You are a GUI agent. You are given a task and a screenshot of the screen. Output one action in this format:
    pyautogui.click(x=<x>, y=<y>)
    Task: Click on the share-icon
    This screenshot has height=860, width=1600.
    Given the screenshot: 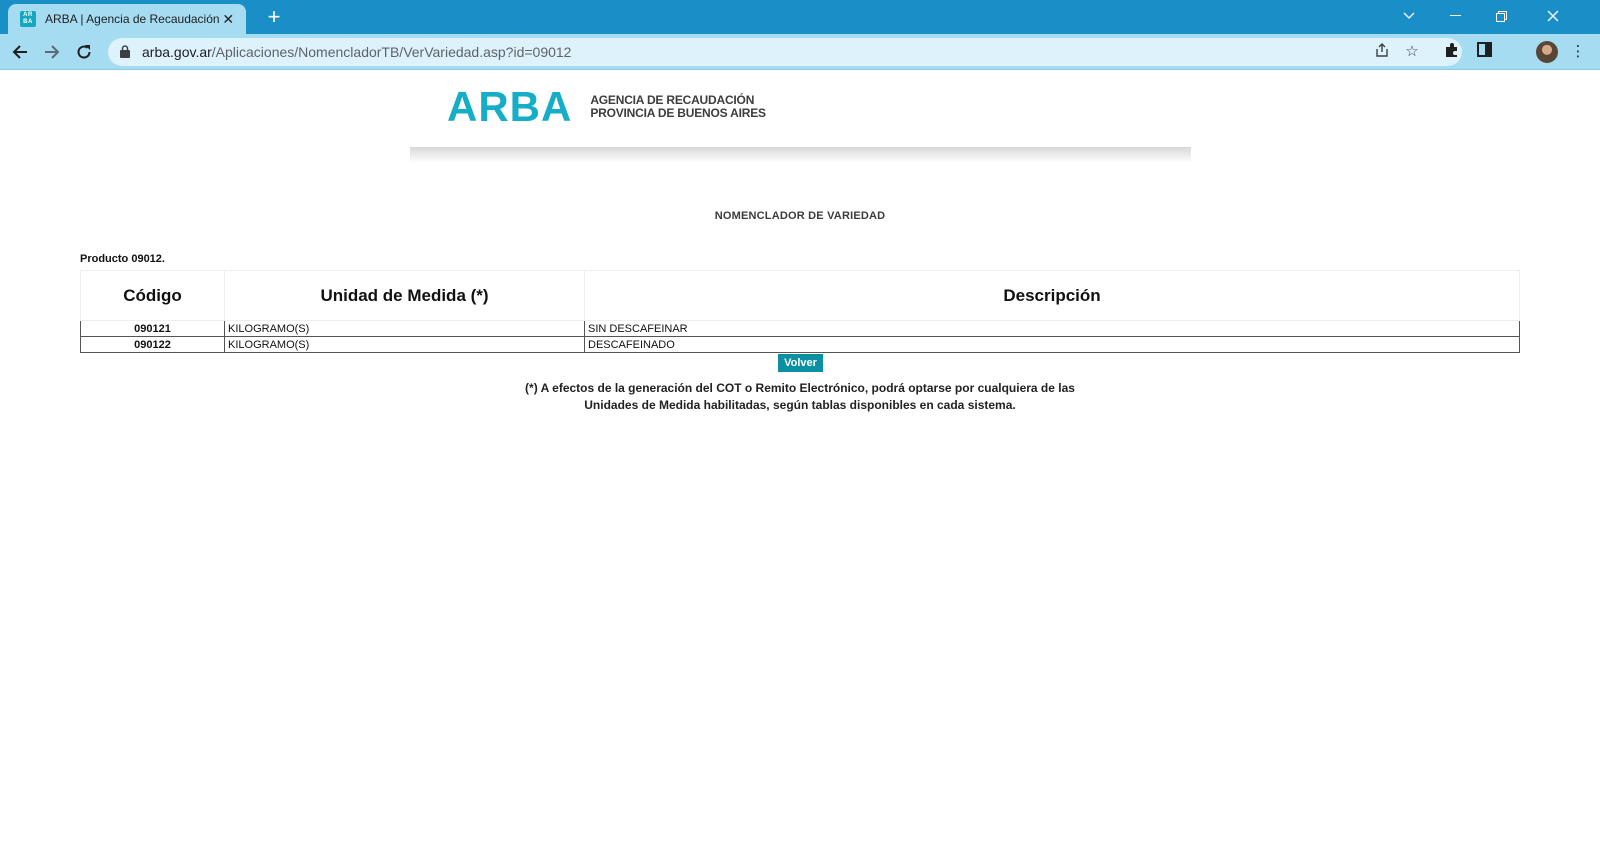 What is the action you would take?
    pyautogui.click(x=1382, y=52)
    